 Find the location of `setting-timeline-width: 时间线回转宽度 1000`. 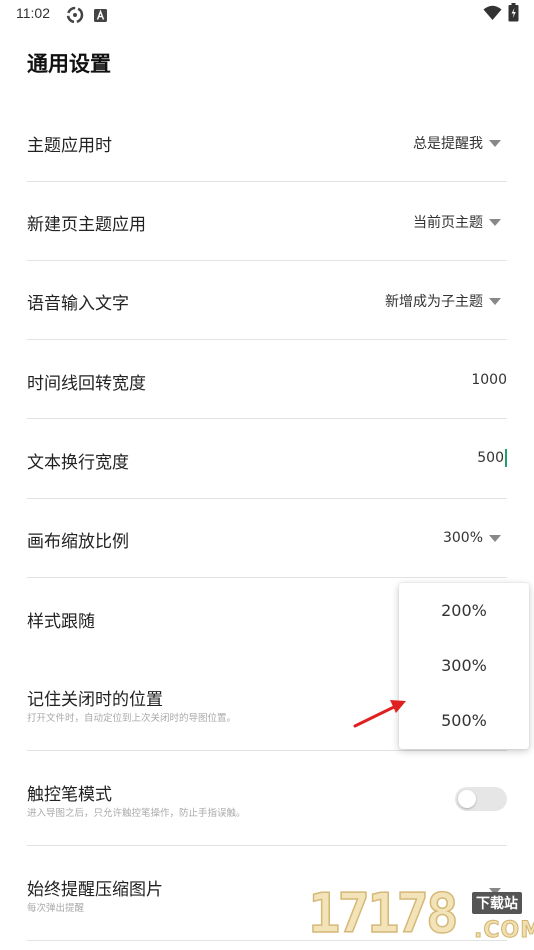

setting-timeline-width: 时间线回转宽度 1000 is located at coordinates (267, 381).